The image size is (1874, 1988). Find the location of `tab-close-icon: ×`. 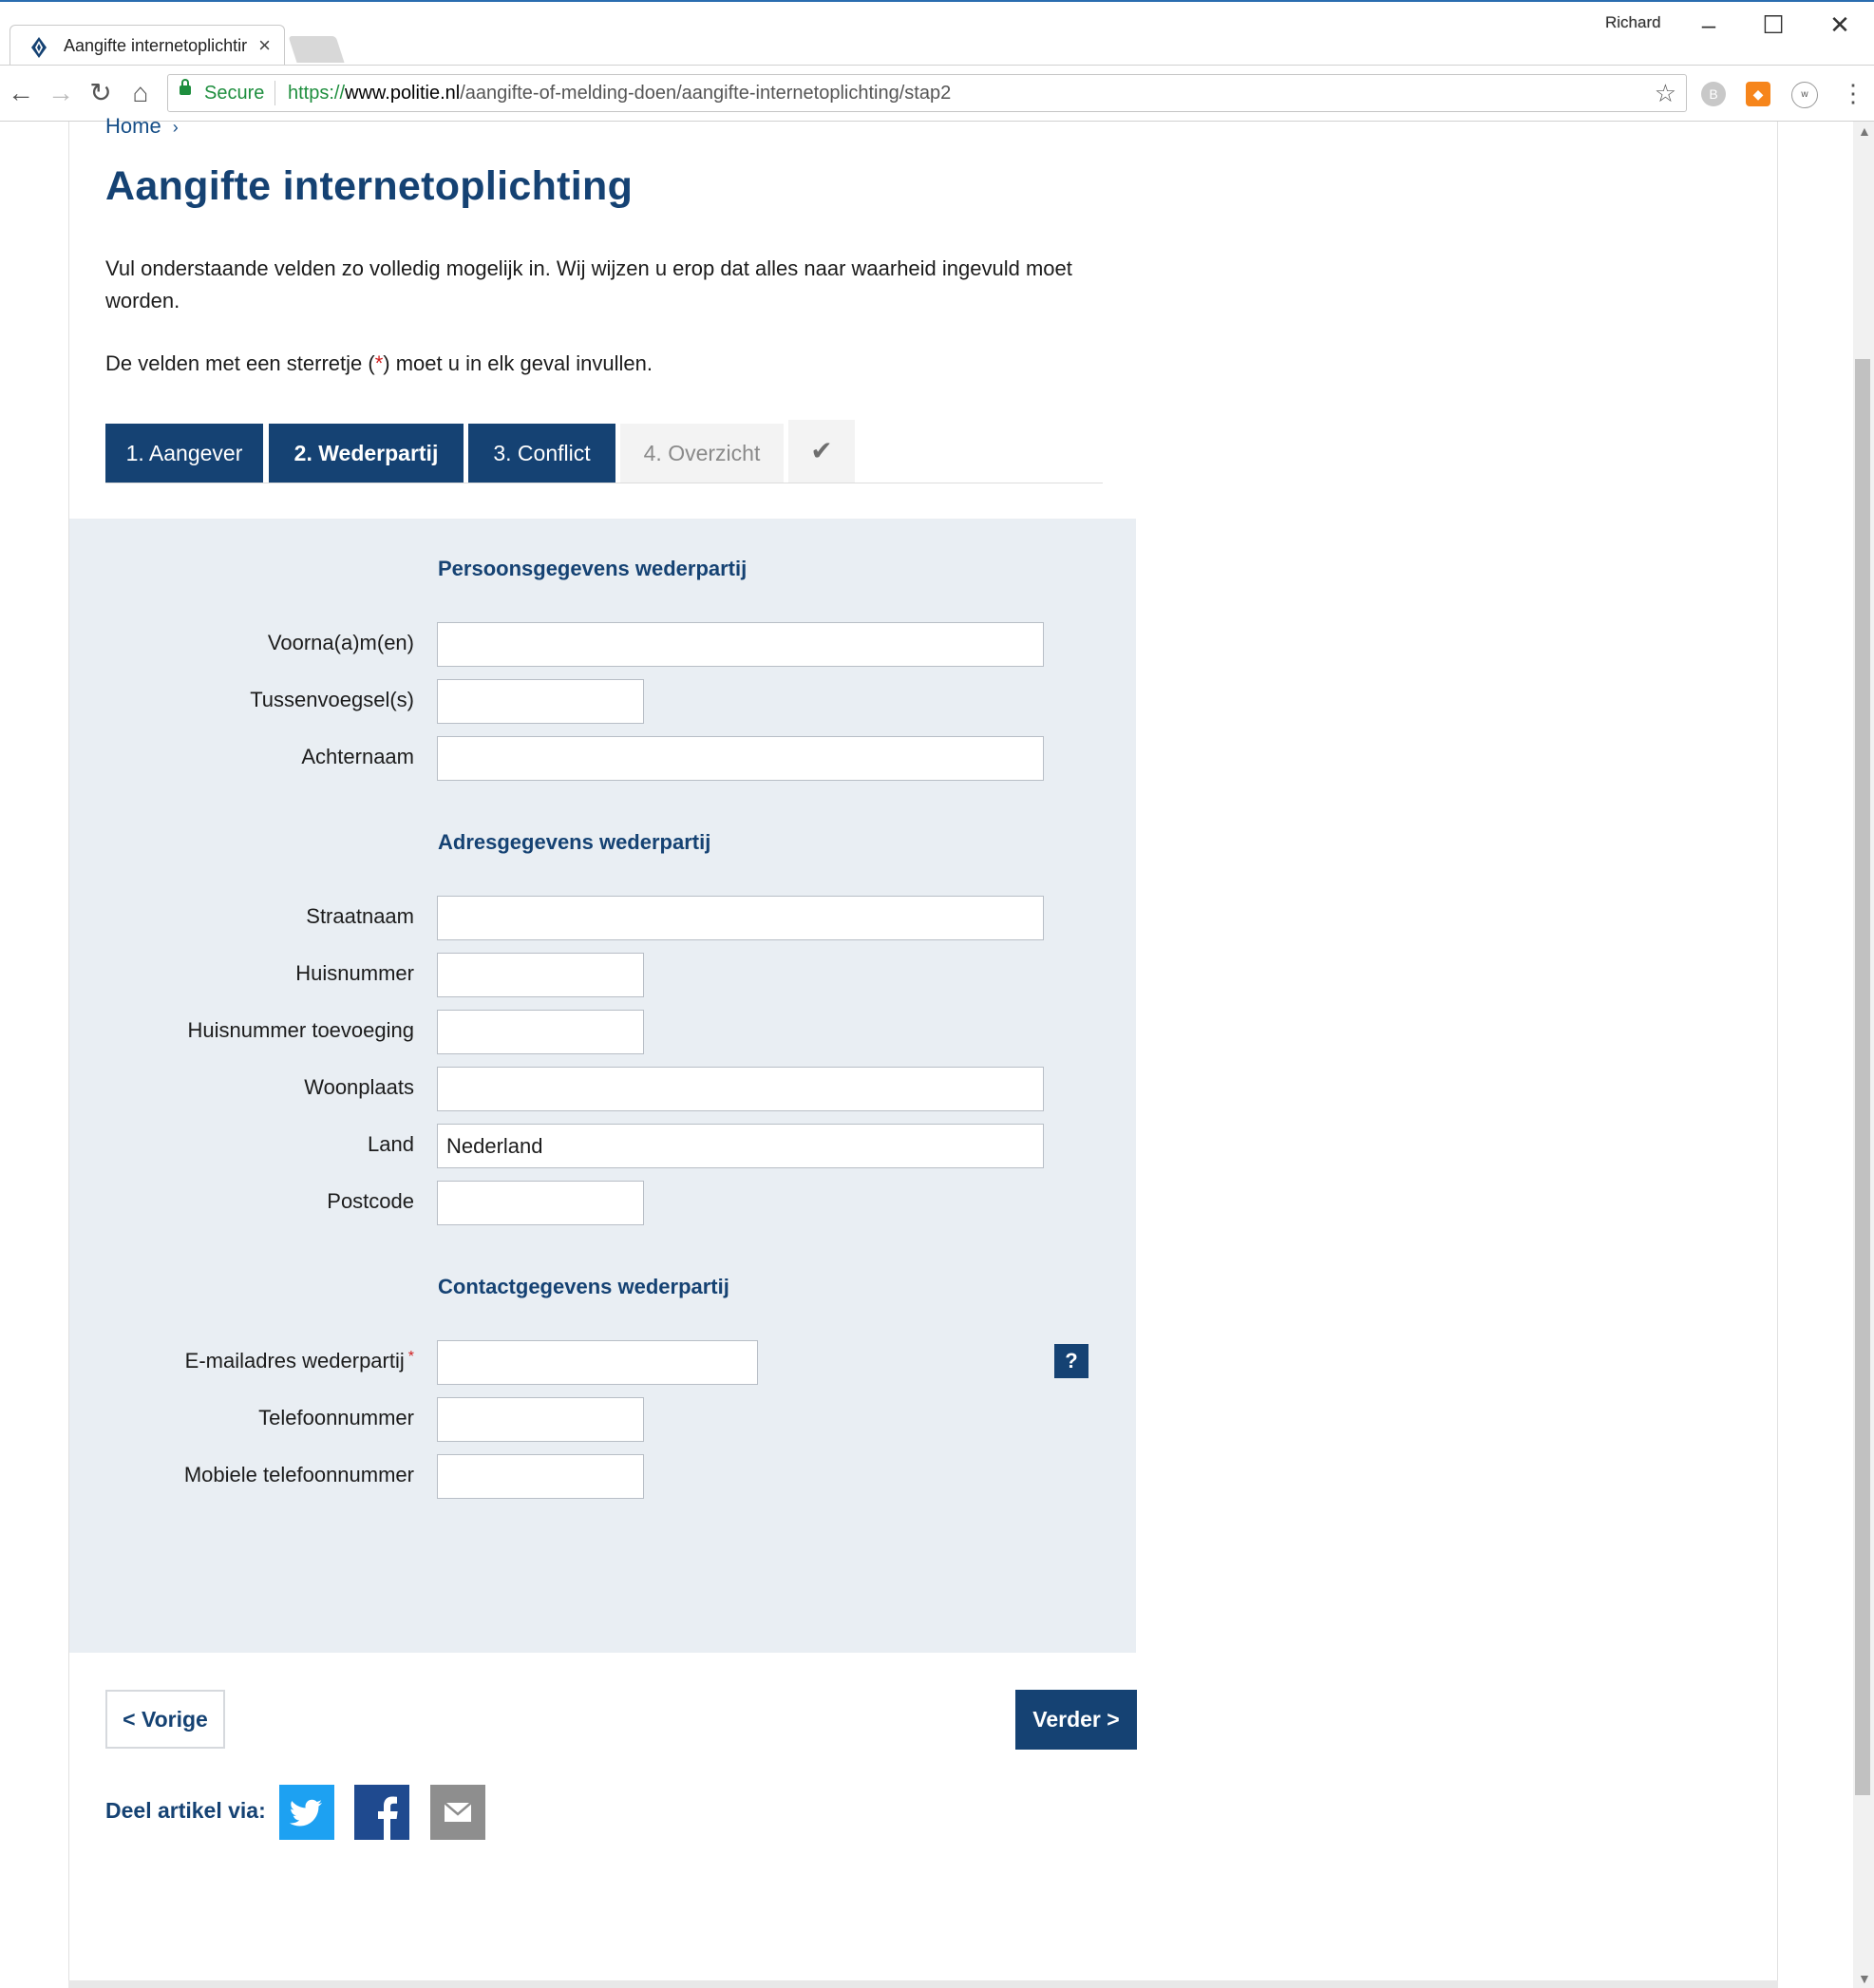

tab-close-icon: × is located at coordinates (264, 46).